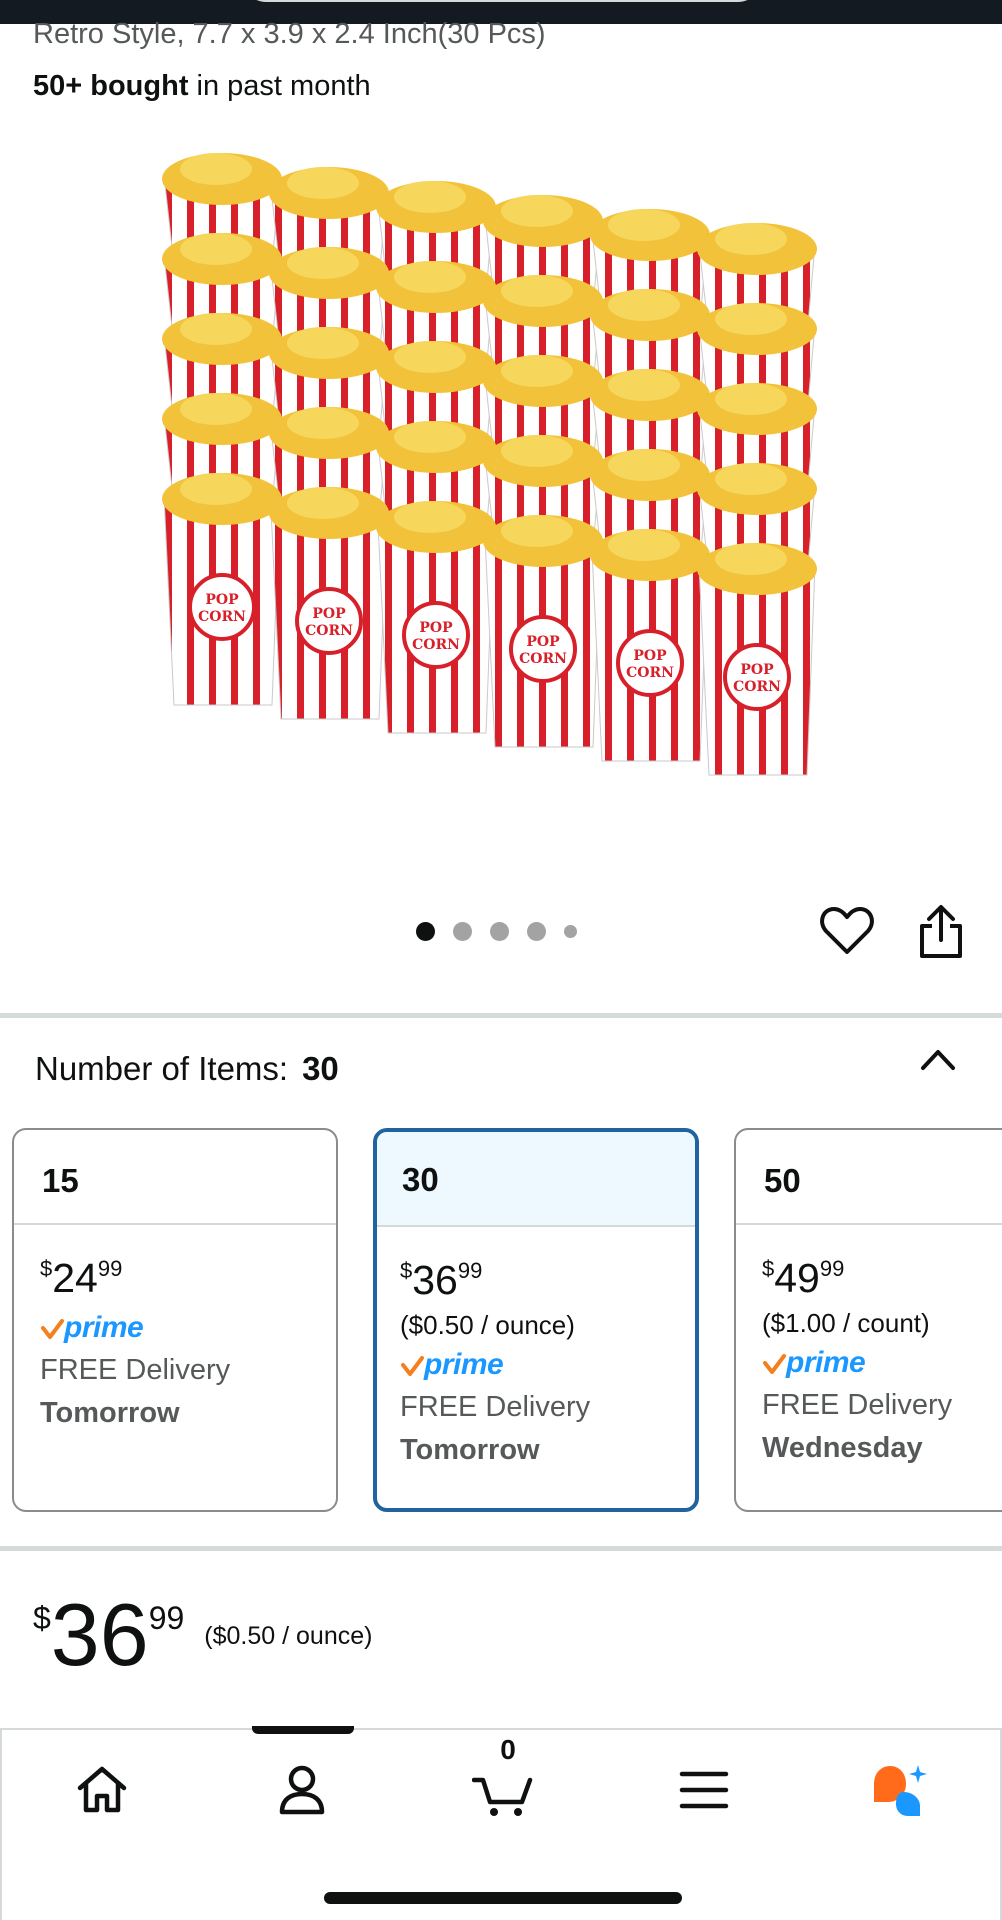 This screenshot has width=1002, height=1920. Describe the element at coordinates (502, 1) in the screenshot. I see `url-pill` at that location.